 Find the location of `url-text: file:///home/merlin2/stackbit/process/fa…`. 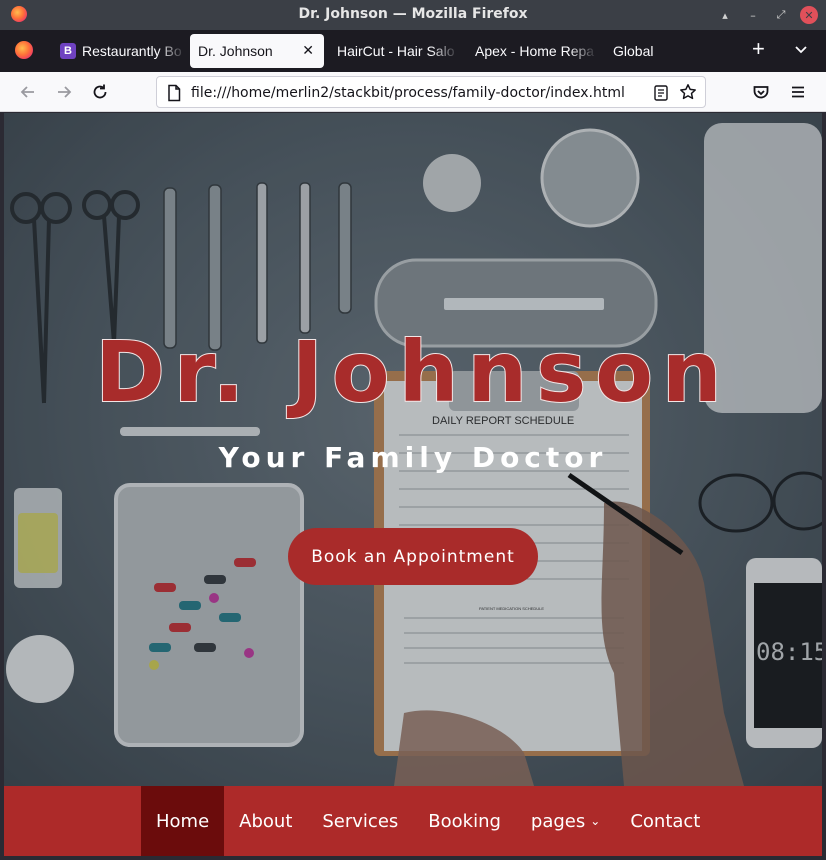

url-text: file:///home/merlin2/stackbit/process/fa… is located at coordinates (408, 93).